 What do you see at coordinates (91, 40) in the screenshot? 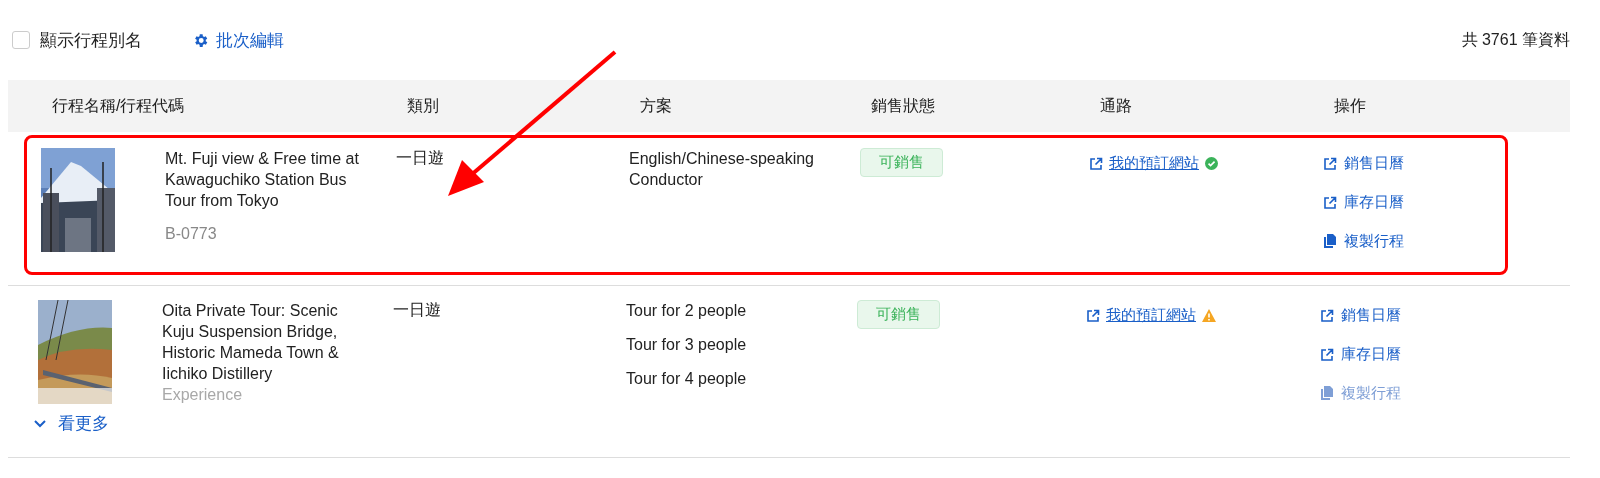
I see `checkbox-label: 顯示行程別名` at bounding box center [91, 40].